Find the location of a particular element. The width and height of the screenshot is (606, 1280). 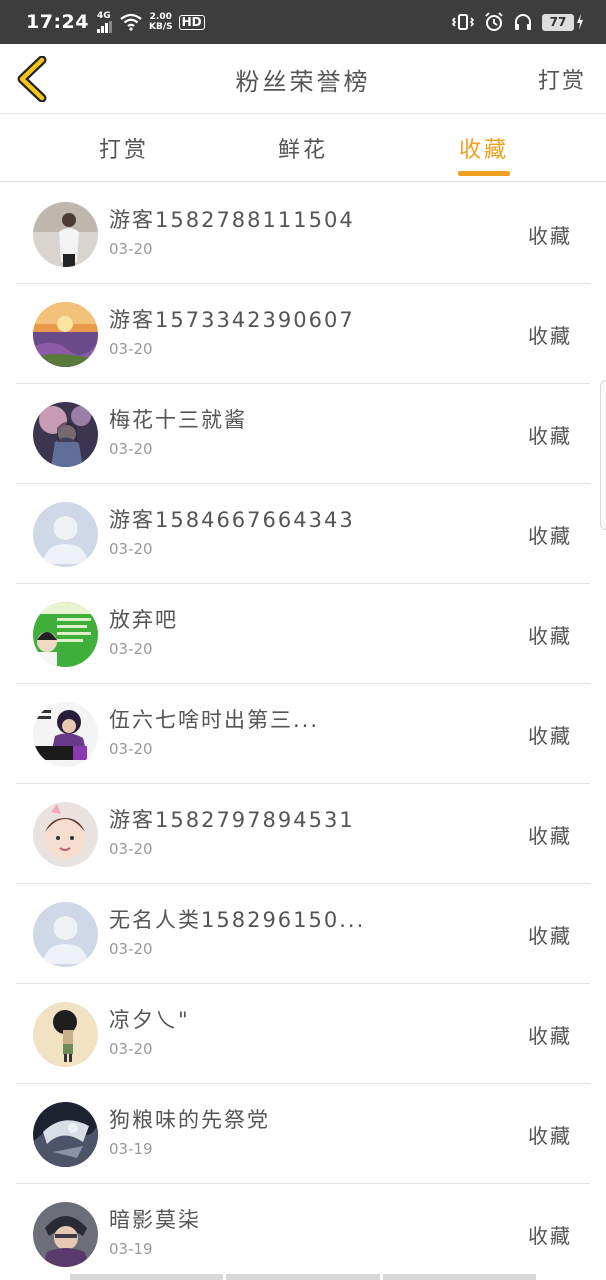

tab-favorites: 收藏 is located at coordinates (484, 148).